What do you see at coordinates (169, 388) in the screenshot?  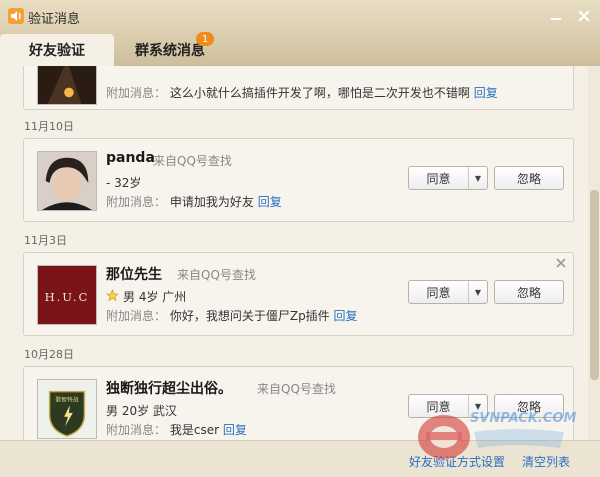 I see `requester-name: 独断独行超尘出俗。` at bounding box center [169, 388].